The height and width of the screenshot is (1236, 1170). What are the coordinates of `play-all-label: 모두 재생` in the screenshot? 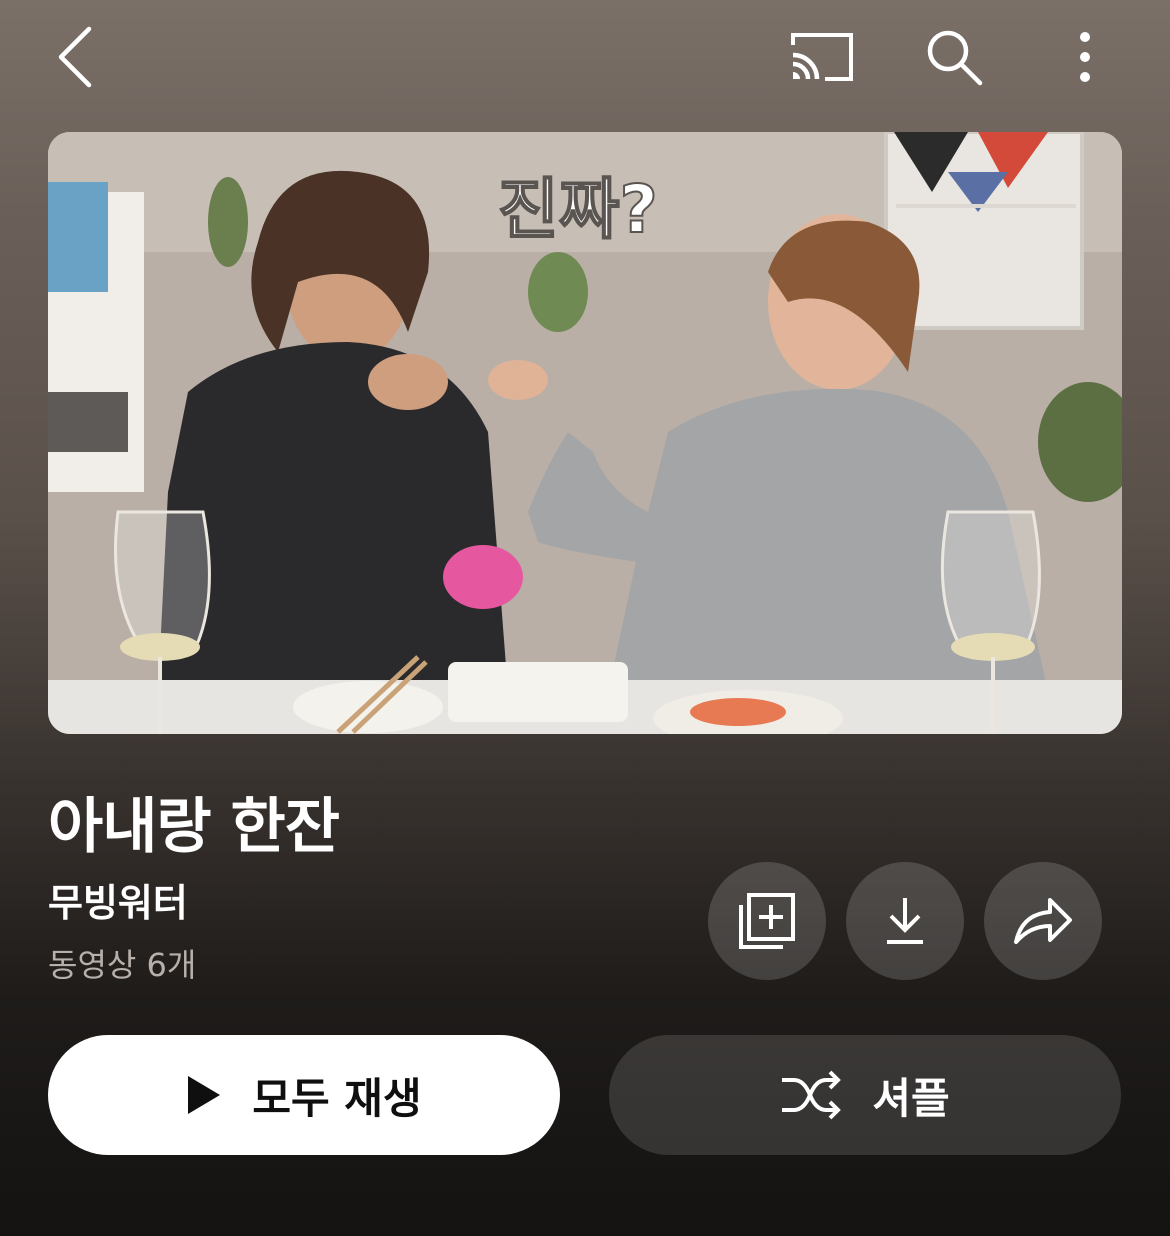 It's located at (337, 1098).